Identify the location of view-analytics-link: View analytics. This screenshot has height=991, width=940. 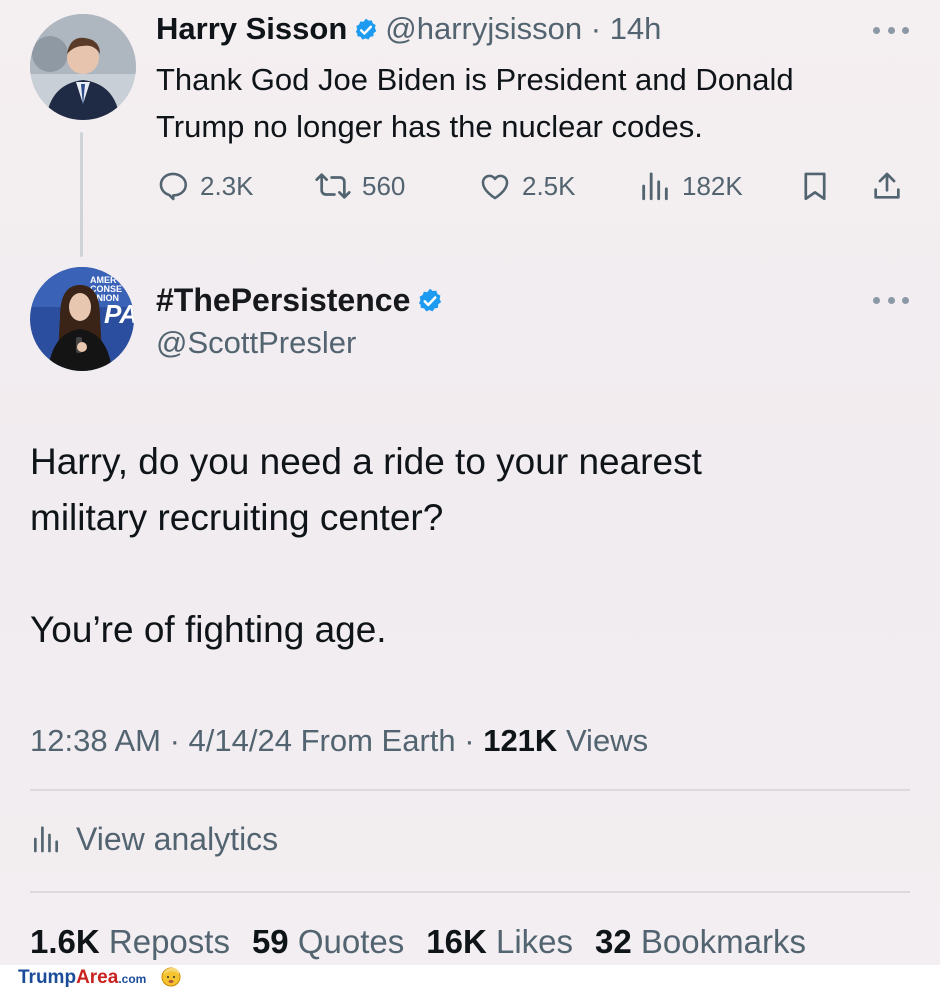
(154, 839).